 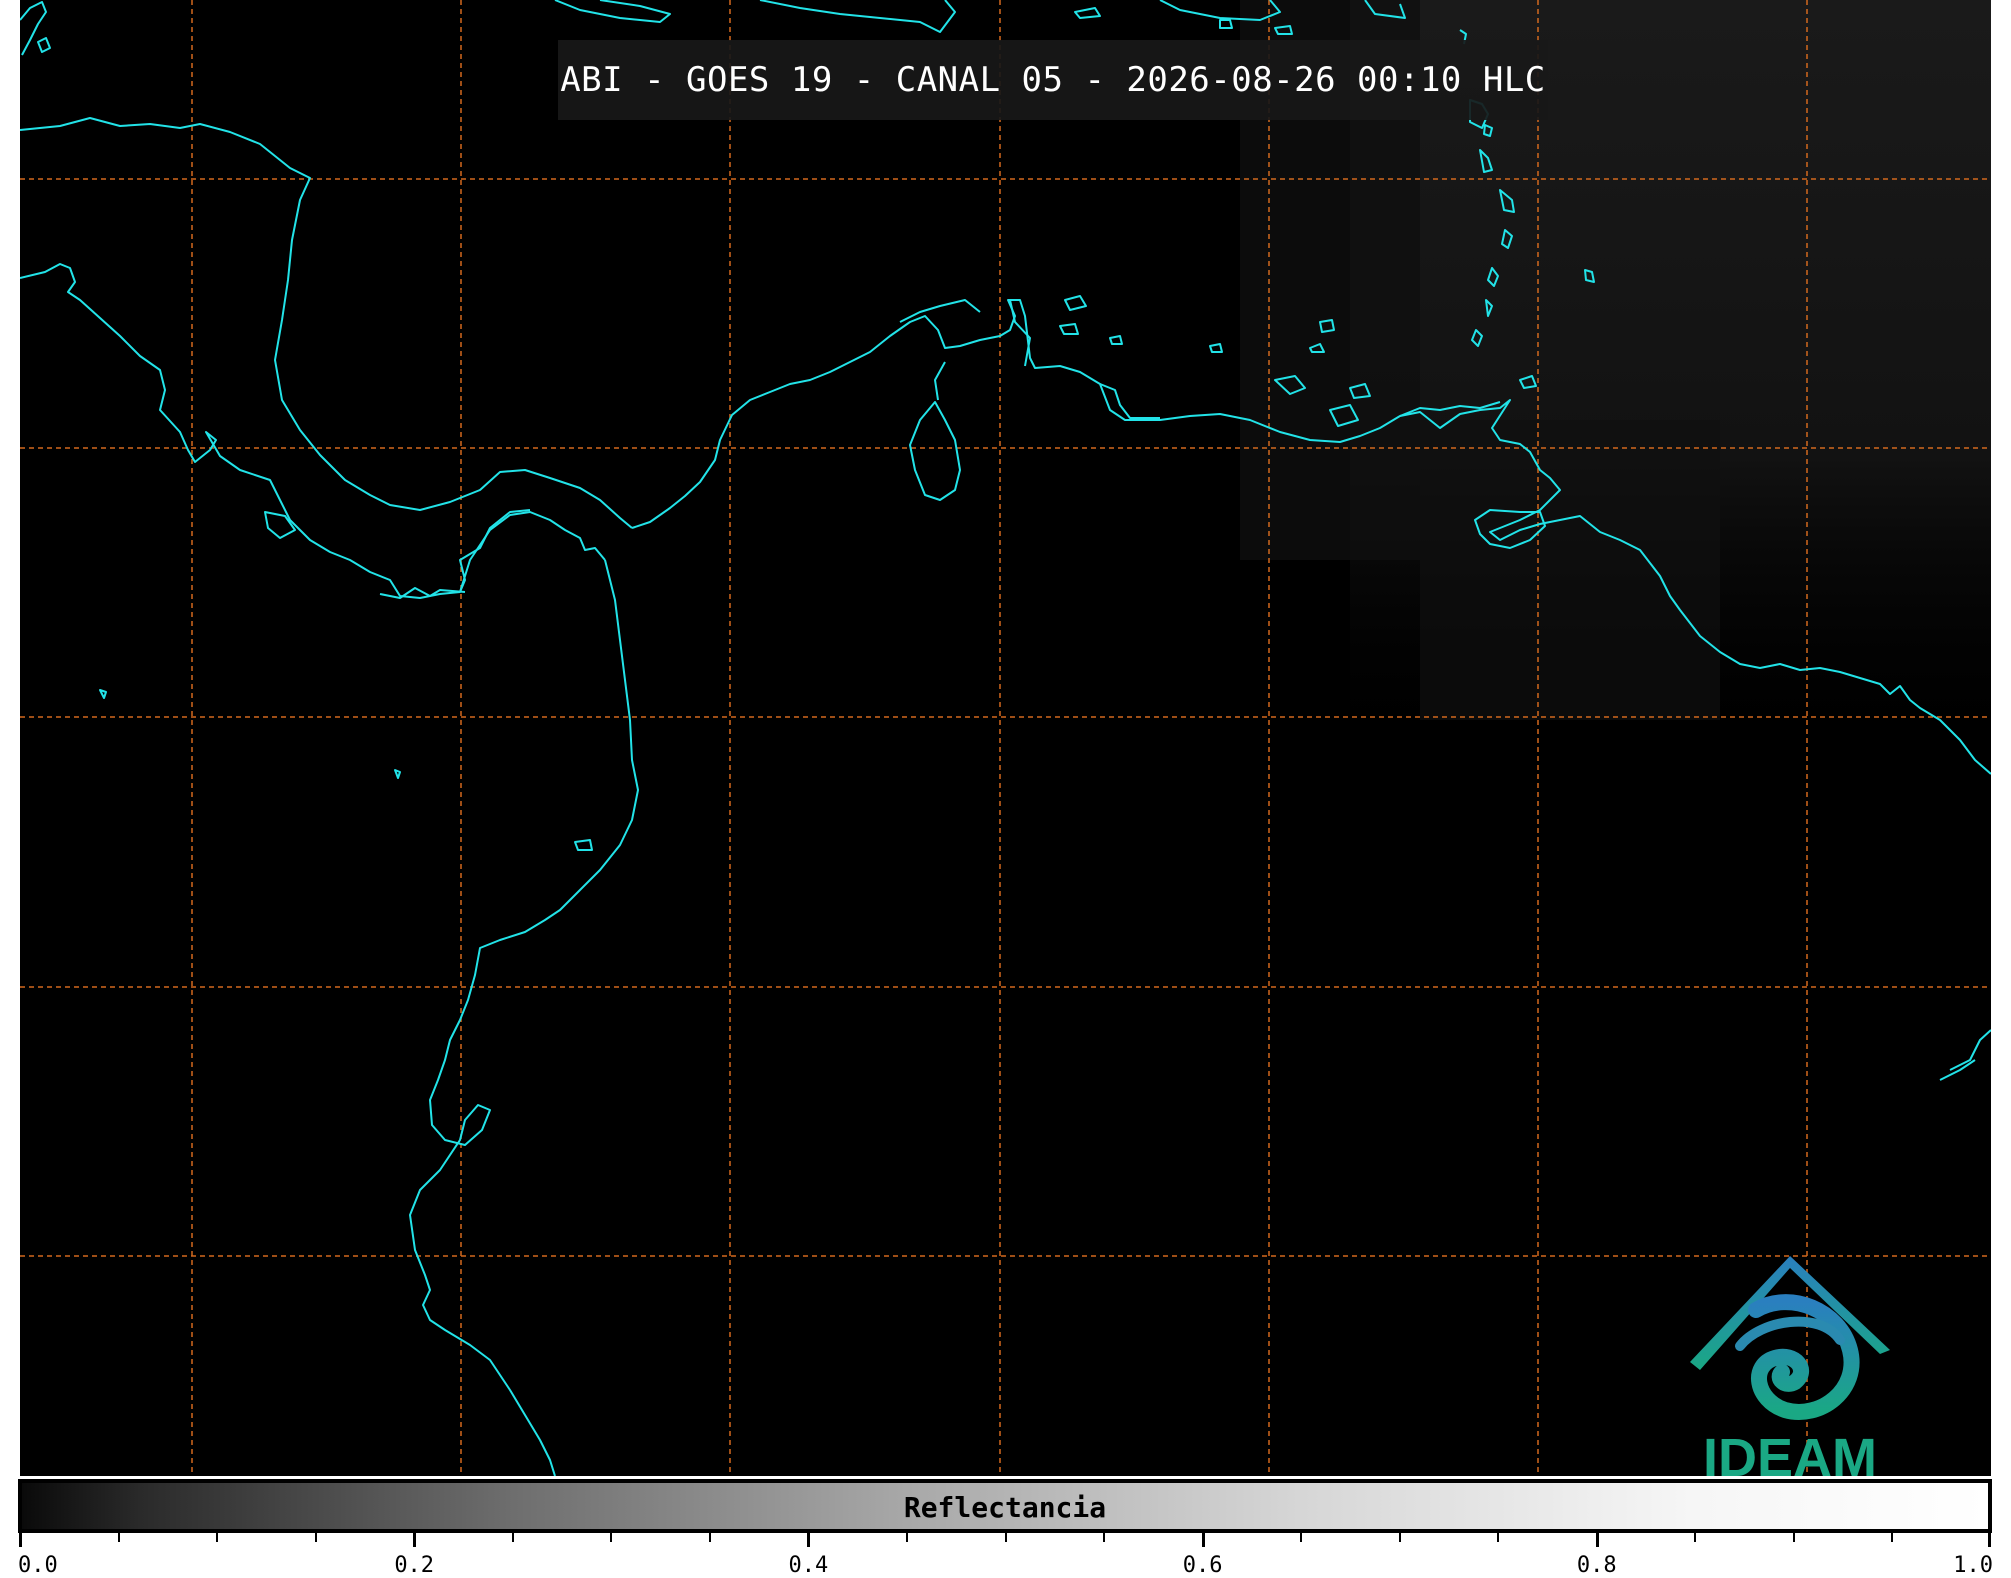 I want to click on ideam-logo: IDEAM, so click(x=1790, y=1363).